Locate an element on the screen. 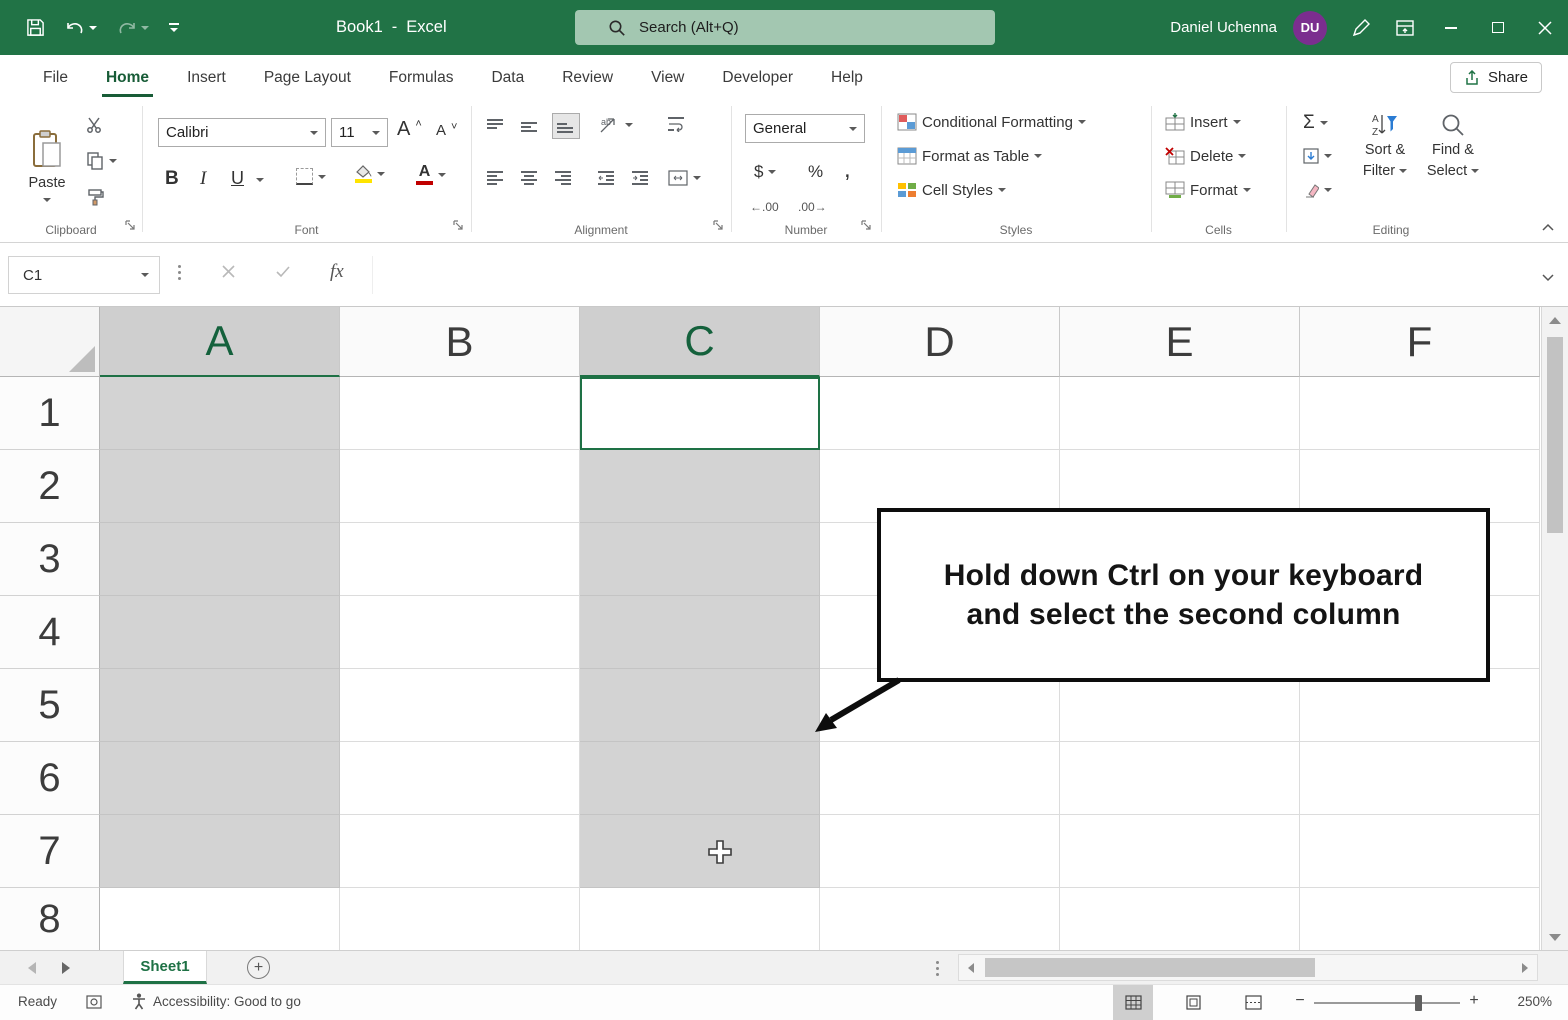 This screenshot has height=1020, width=1568. maximize-button is located at coordinates (1497, 27).